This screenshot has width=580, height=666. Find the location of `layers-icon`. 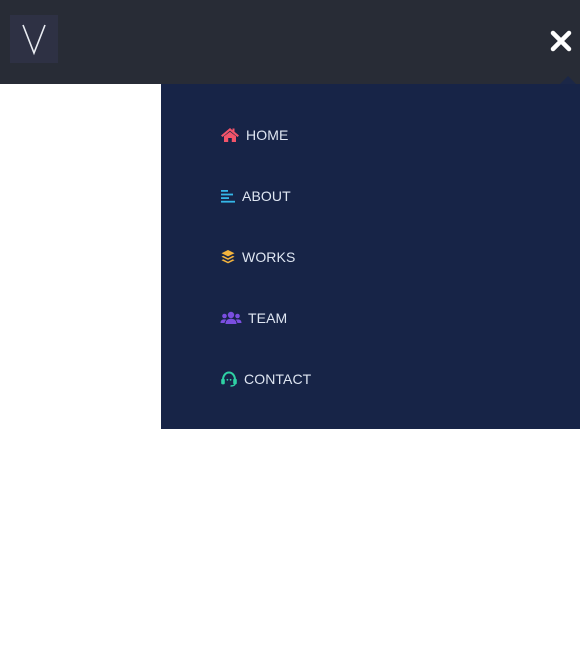

layers-icon is located at coordinates (228, 257).